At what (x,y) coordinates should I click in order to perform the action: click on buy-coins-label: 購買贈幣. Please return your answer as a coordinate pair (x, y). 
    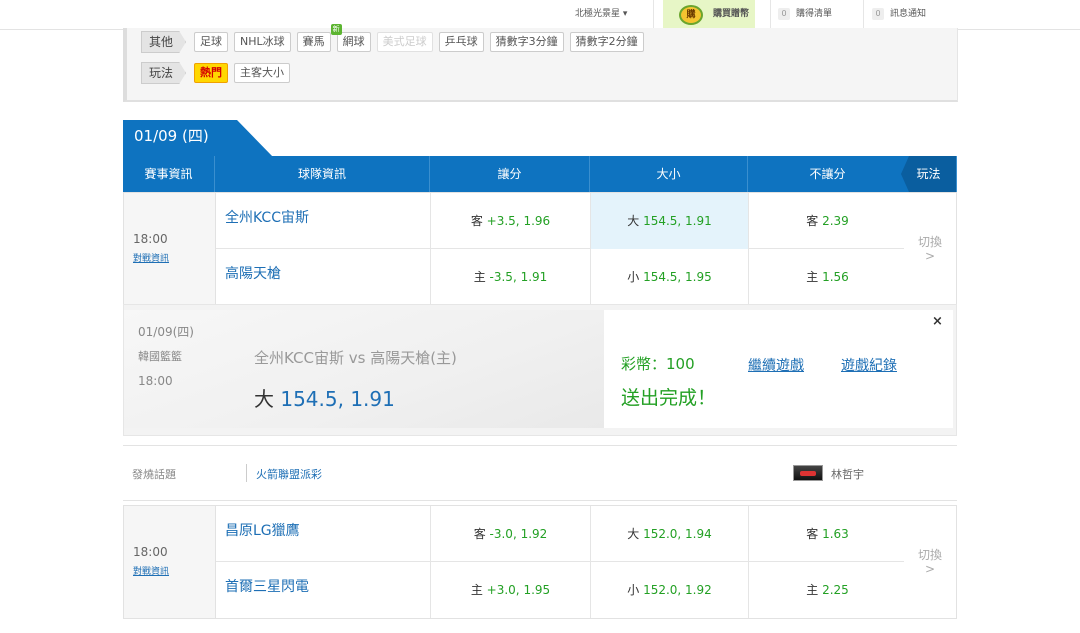
    Looking at the image, I should click on (731, 14).